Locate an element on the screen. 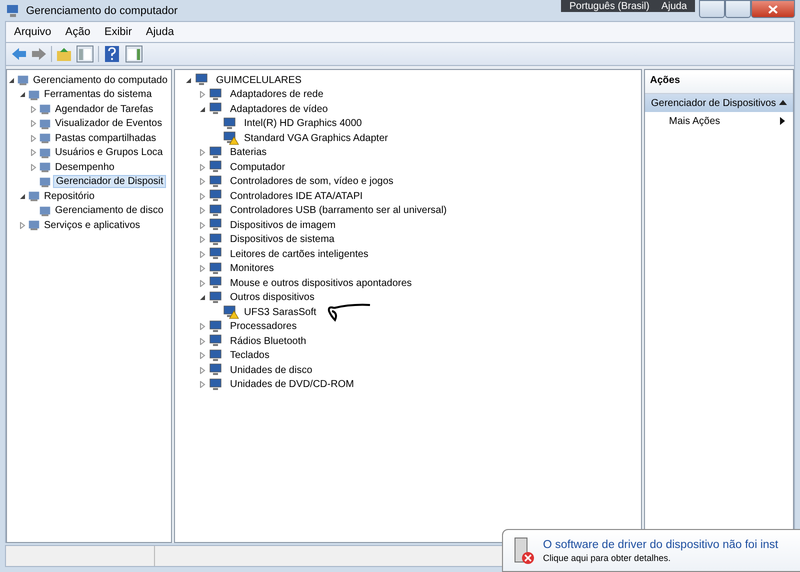 Image resolution: width=800 pixels, height=572 pixels. device-category: Controladores IDE ATA/ATAPI is located at coordinates (296, 196).